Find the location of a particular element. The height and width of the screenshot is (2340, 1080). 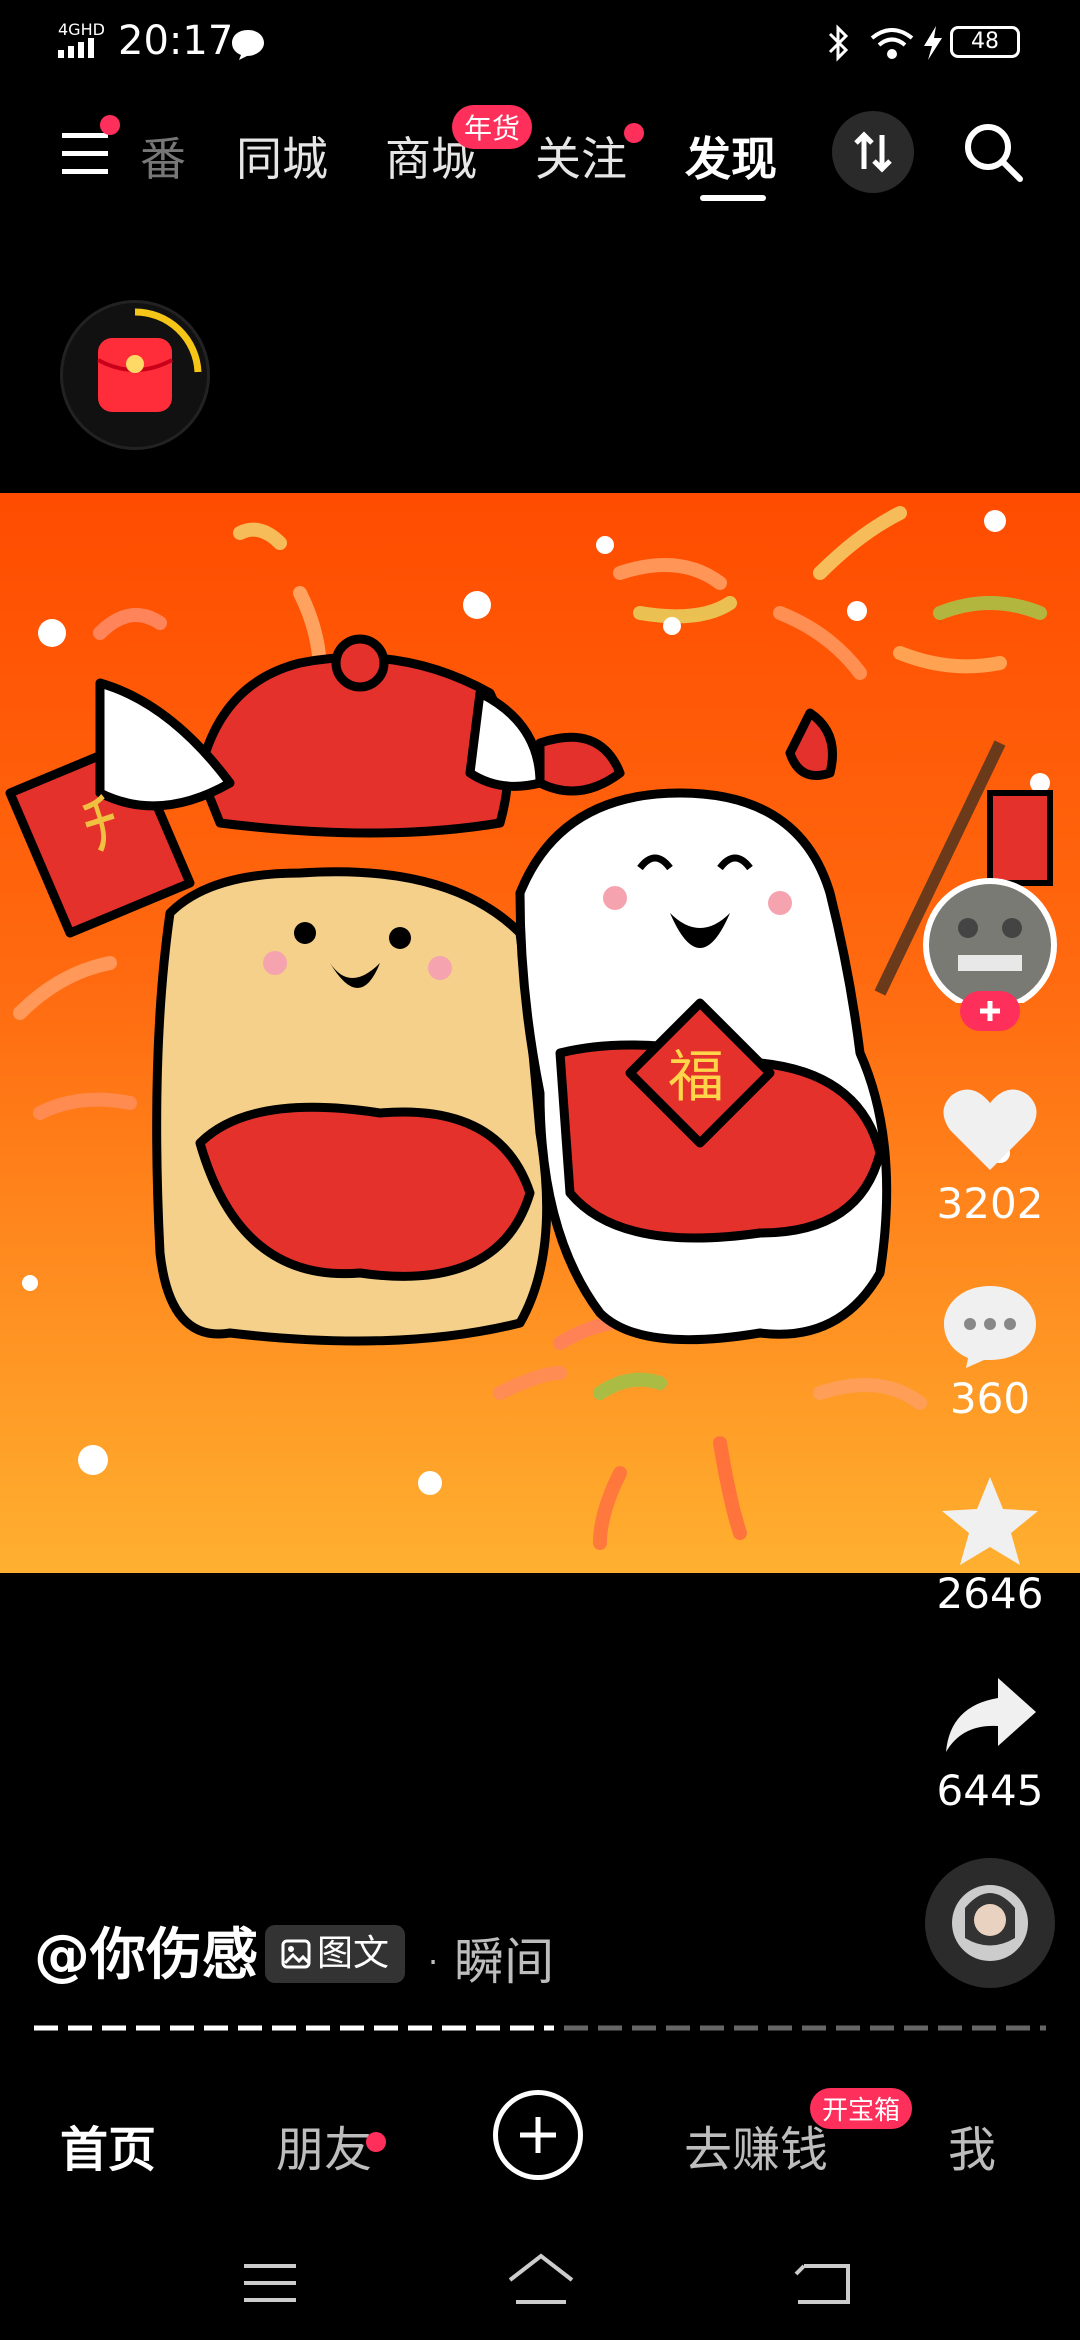

tab-following: 关注 is located at coordinates (581, 156).